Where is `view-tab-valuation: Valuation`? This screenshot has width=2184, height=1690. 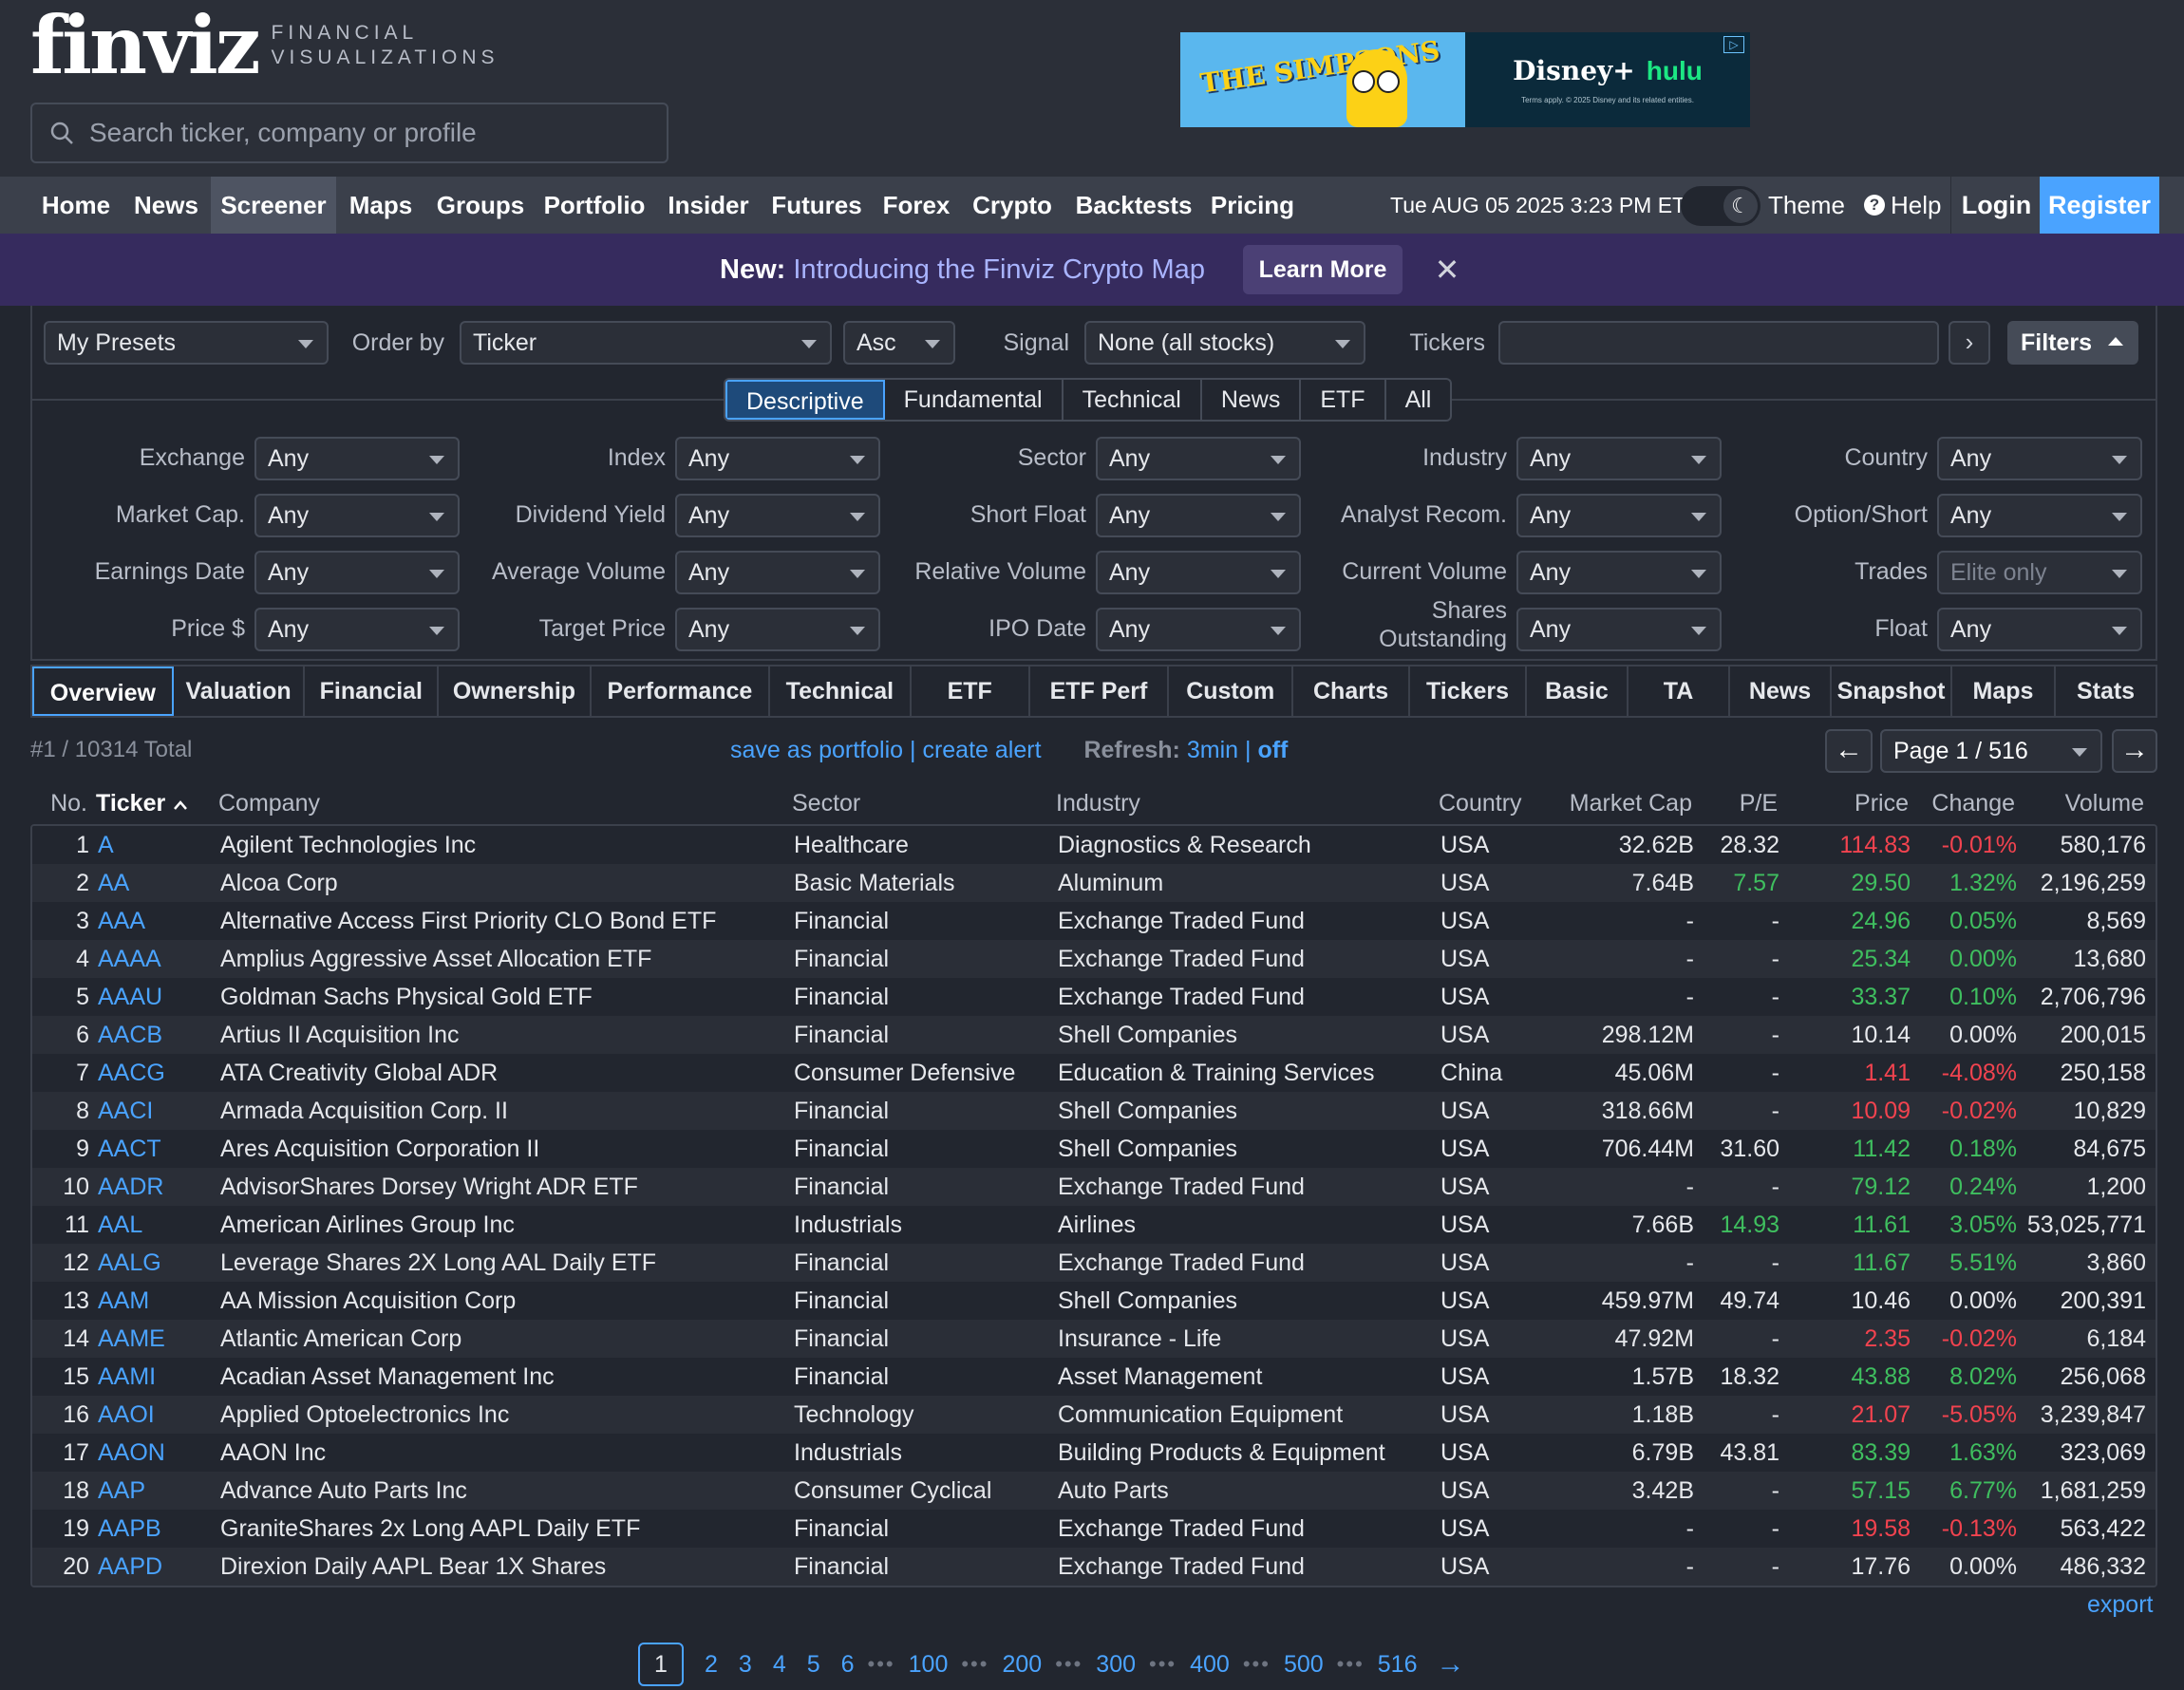
view-tab-valuation: Valuation is located at coordinates (240, 691).